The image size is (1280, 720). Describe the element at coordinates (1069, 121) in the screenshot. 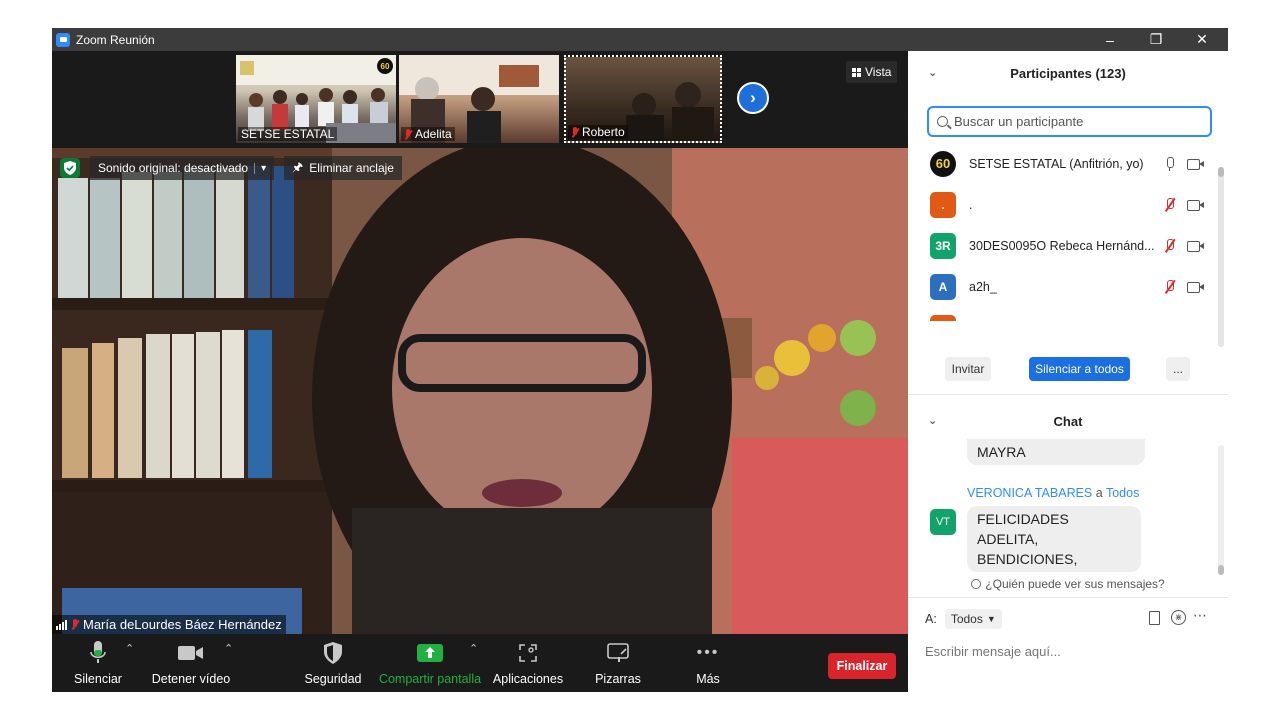

I see `participant-search-field: Buscar un participante` at that location.